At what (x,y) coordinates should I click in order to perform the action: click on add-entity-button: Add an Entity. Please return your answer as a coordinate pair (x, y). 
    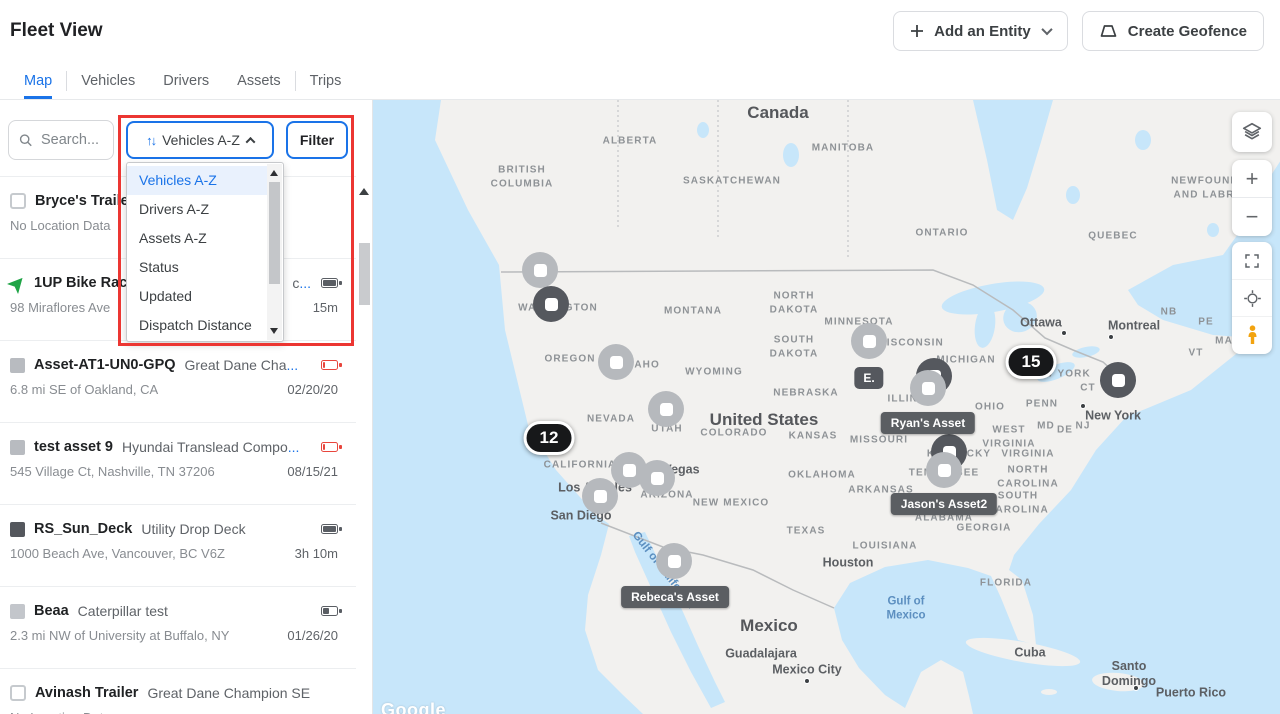
    Looking at the image, I should click on (980, 31).